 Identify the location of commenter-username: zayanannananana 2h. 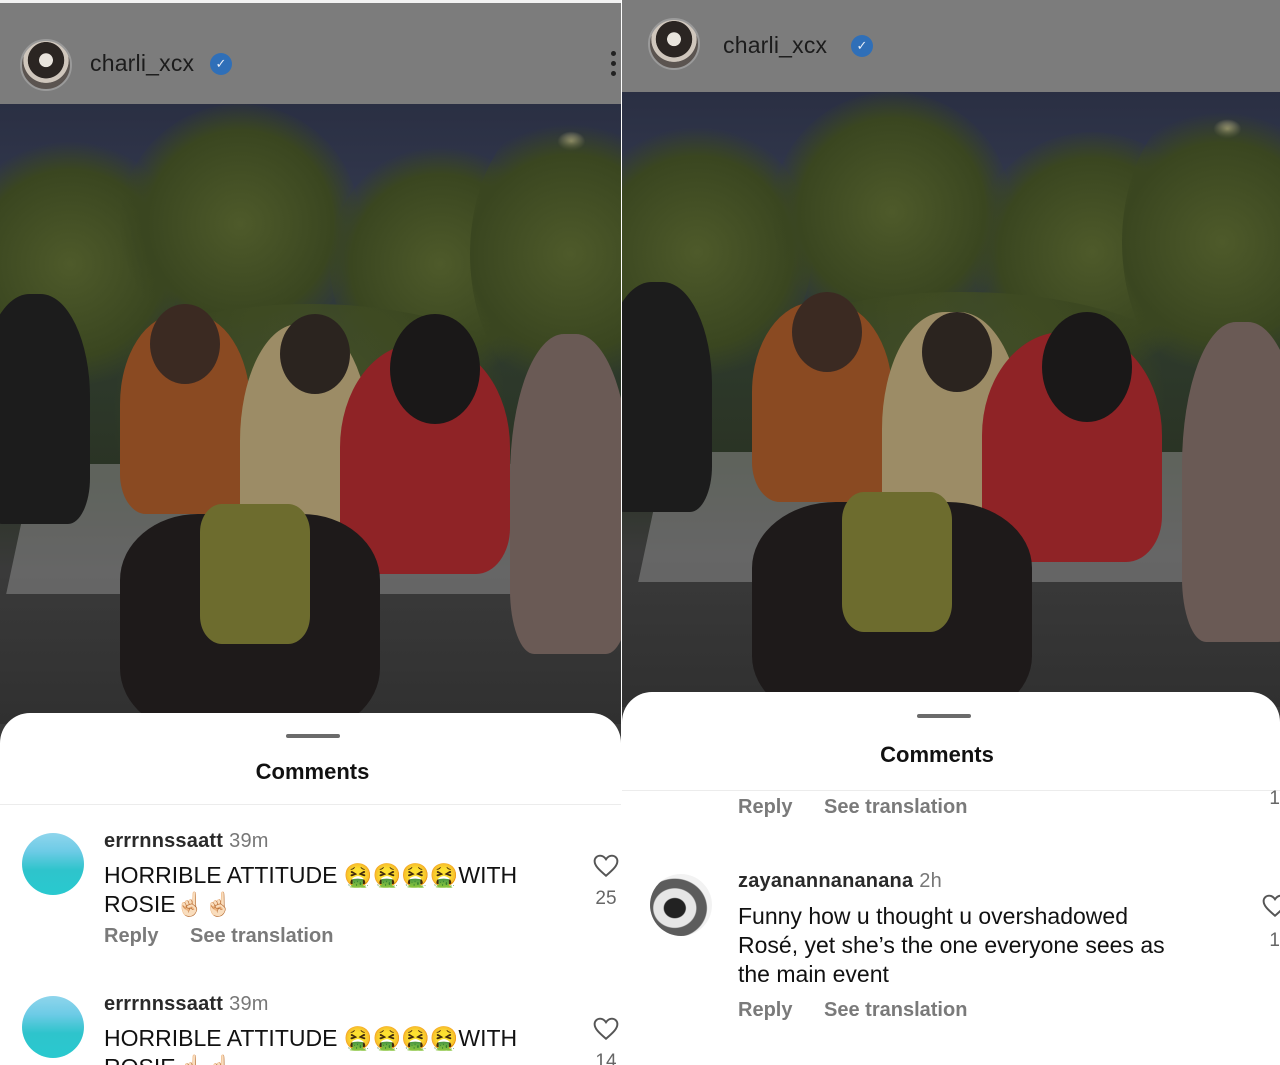
(840, 881).